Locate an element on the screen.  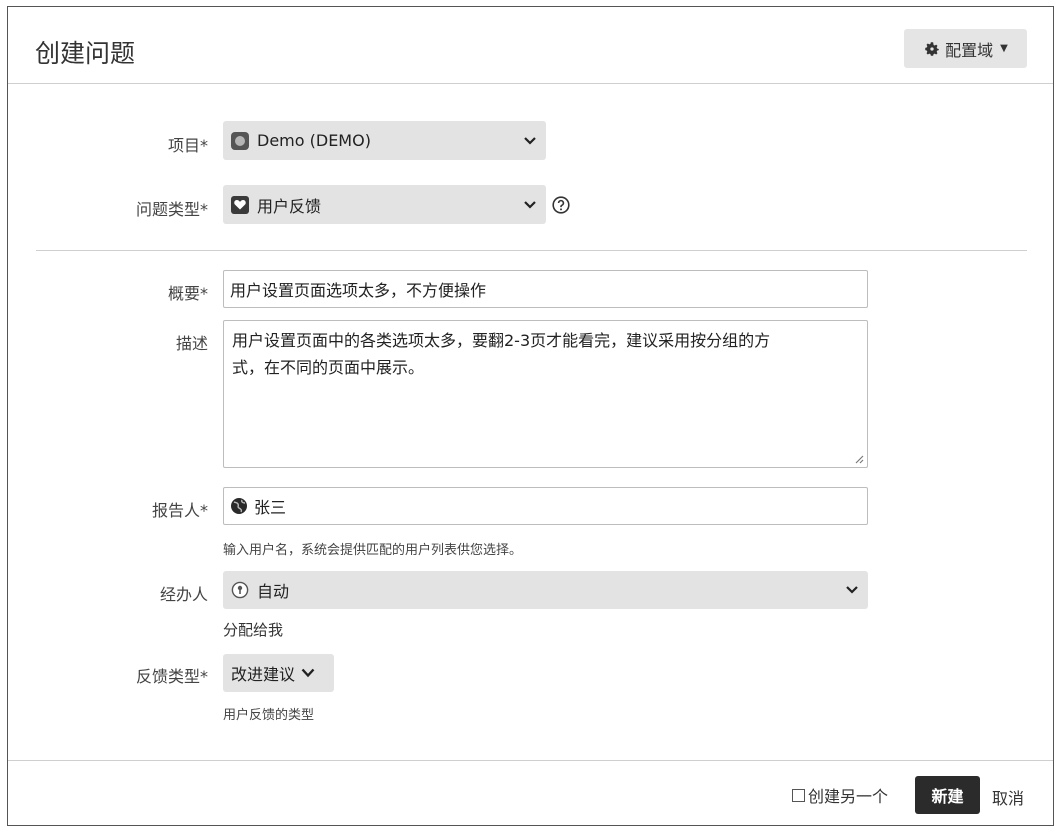
reporter-input: 张三 is located at coordinates (545, 506).